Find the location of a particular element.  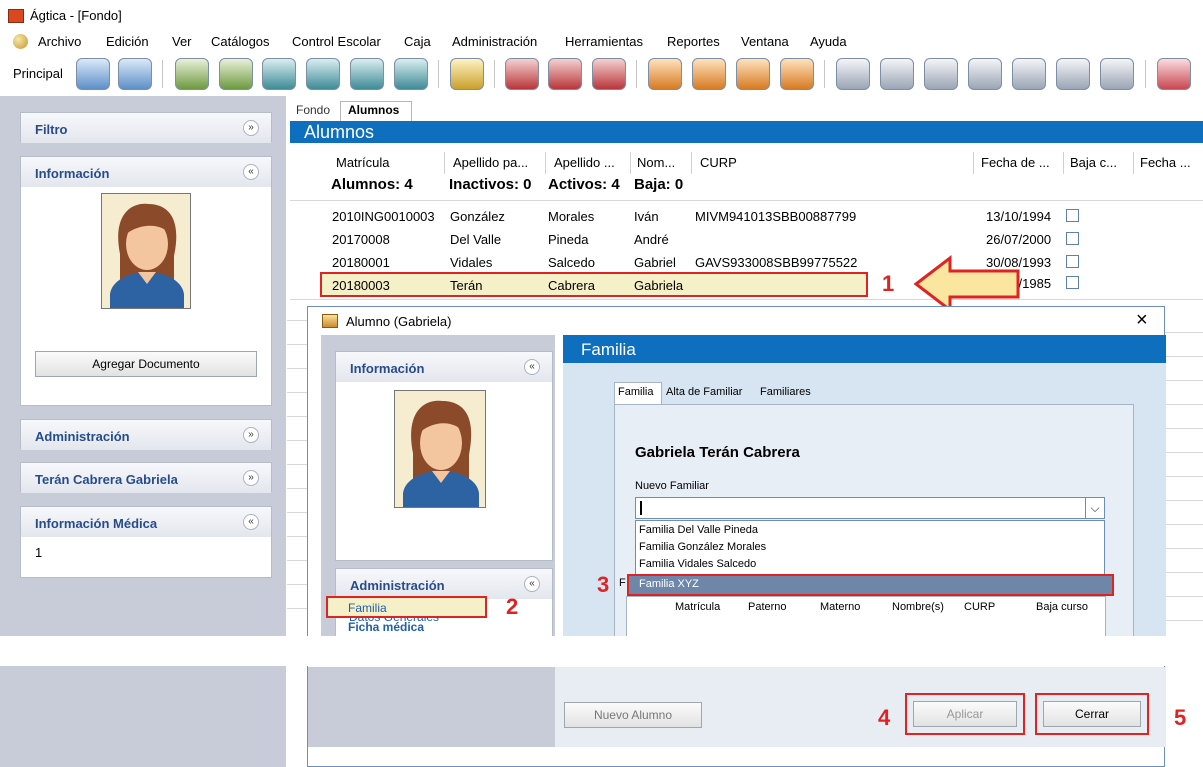

staff-card-icon is located at coordinates (565, 74).